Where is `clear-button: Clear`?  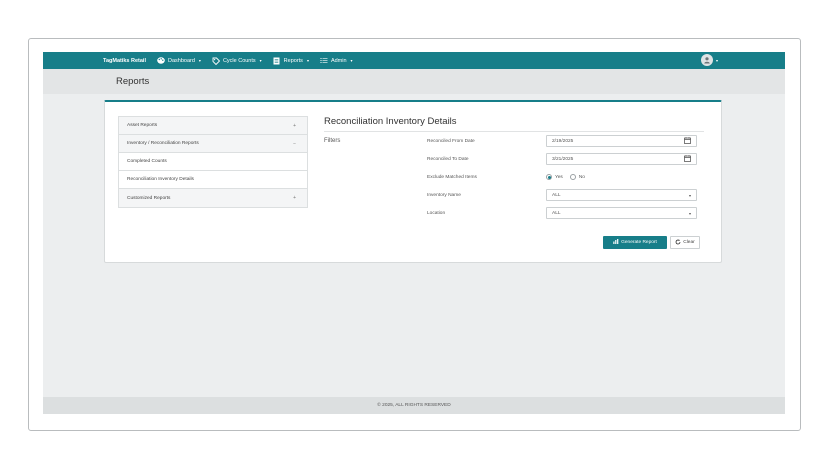
clear-button: Clear is located at coordinates (685, 242).